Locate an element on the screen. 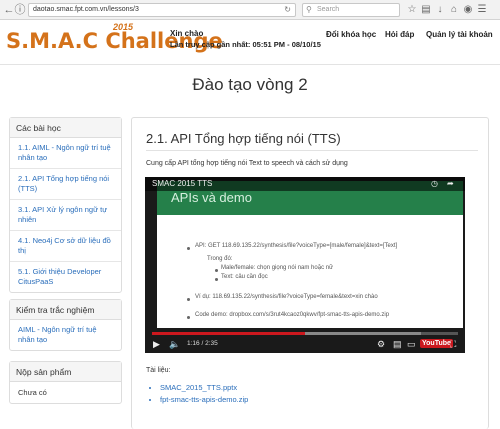 Image resolution: width=500 pixels, height=429 pixels. slide-male-female: Male/female: chọn giọng nói nam hoặc nữ is located at coordinates (277, 268).